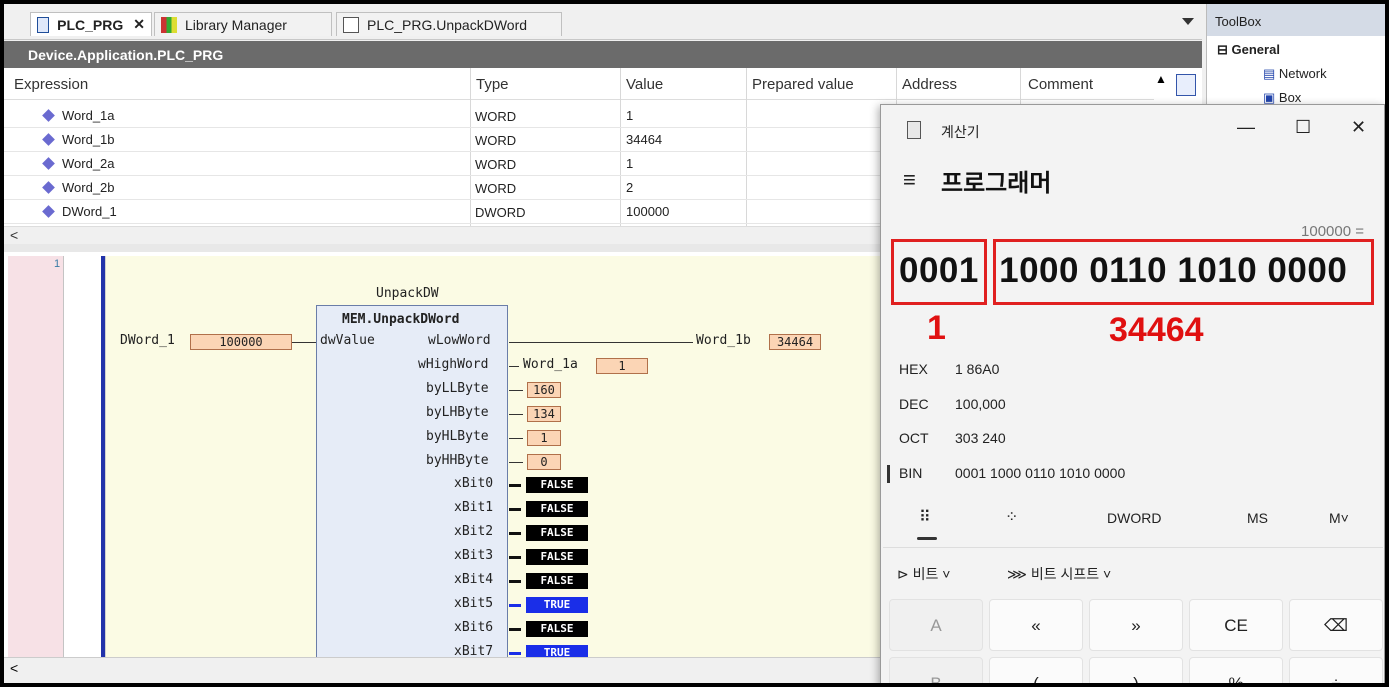  Describe the element at coordinates (630, 187) in the screenshot. I see `row-value: 2` at that location.